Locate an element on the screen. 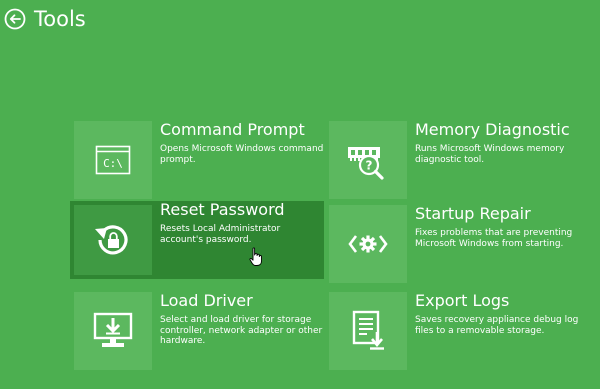 The width and height of the screenshot is (600, 389). hand-pointer-icon is located at coordinates (255, 256).